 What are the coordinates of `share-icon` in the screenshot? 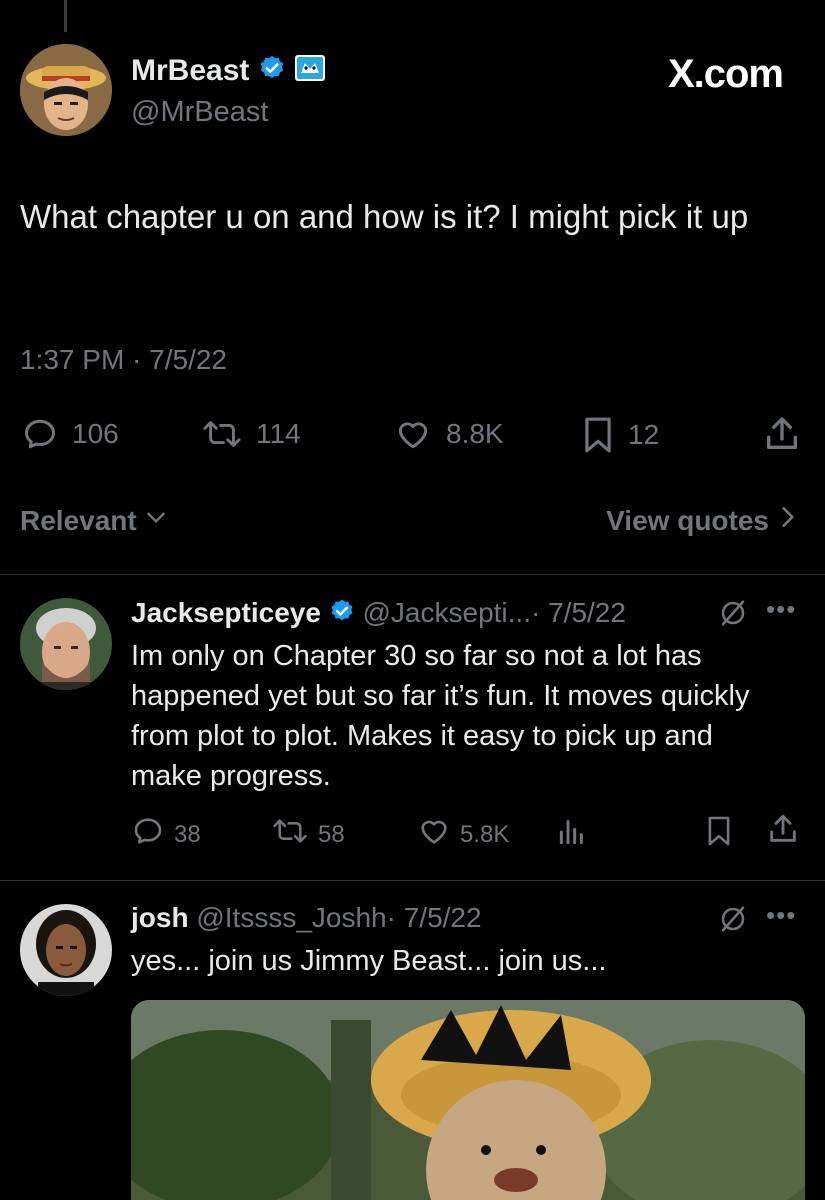 It's located at (782, 434).